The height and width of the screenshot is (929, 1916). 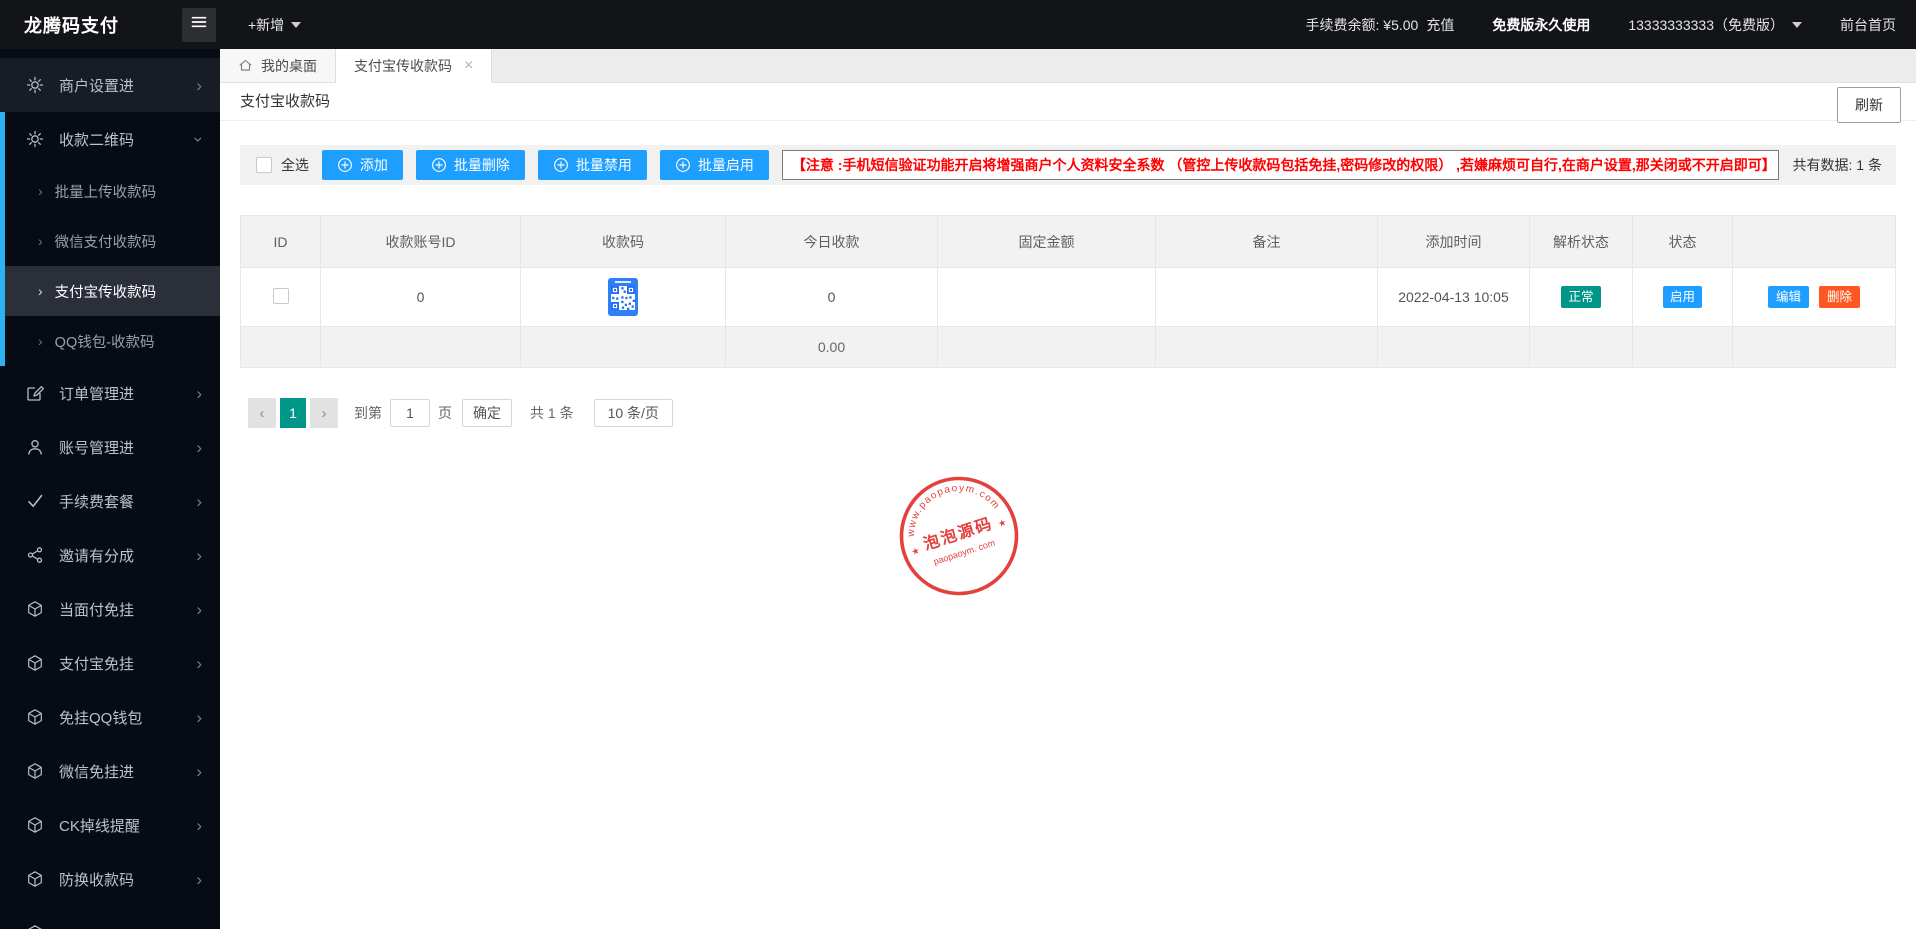 I want to click on cell-note, so click(x=1266, y=297).